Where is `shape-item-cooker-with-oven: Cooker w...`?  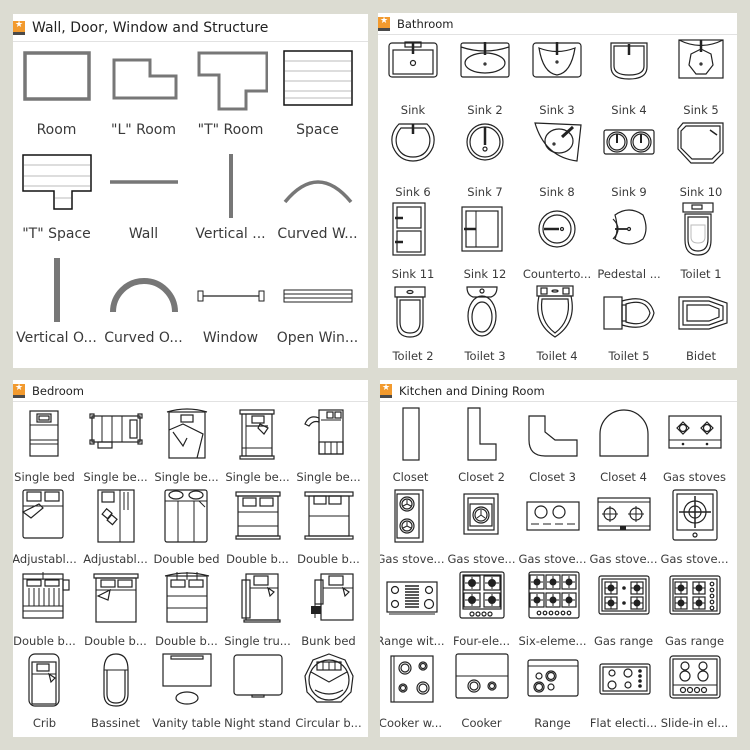 shape-item-cooker-with-oven: Cooker w... is located at coordinates (413, 691).